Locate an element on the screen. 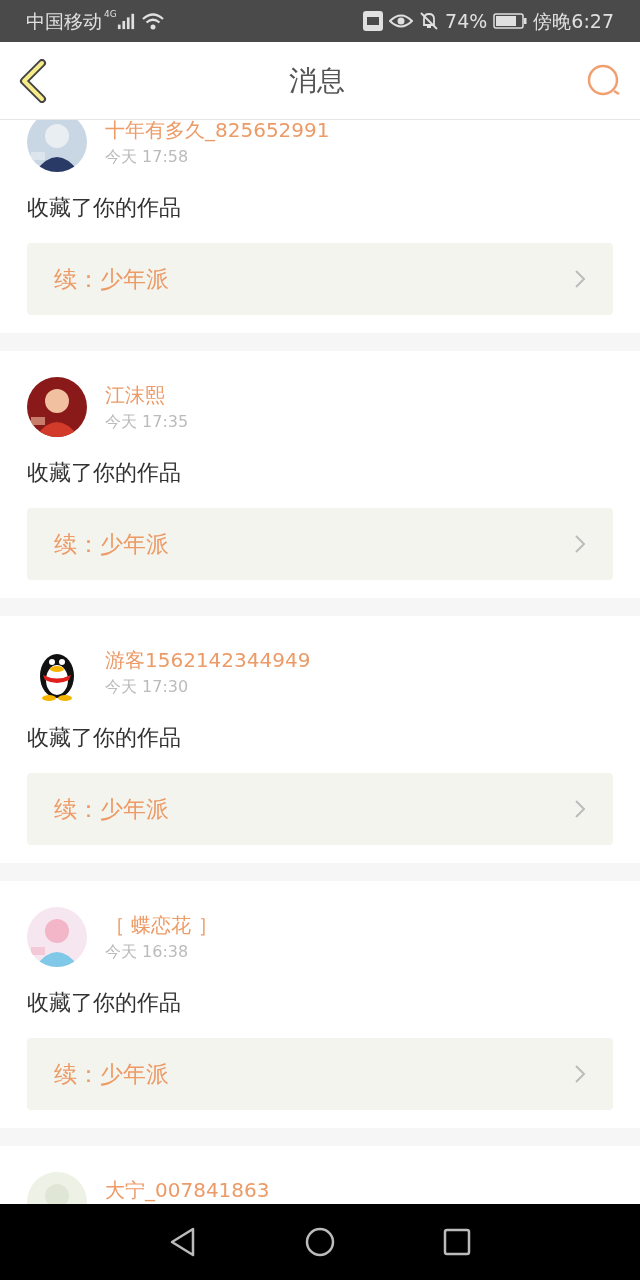 The height and width of the screenshot is (1280, 640). user-name: 大宁_007841863 is located at coordinates (187, 1190).